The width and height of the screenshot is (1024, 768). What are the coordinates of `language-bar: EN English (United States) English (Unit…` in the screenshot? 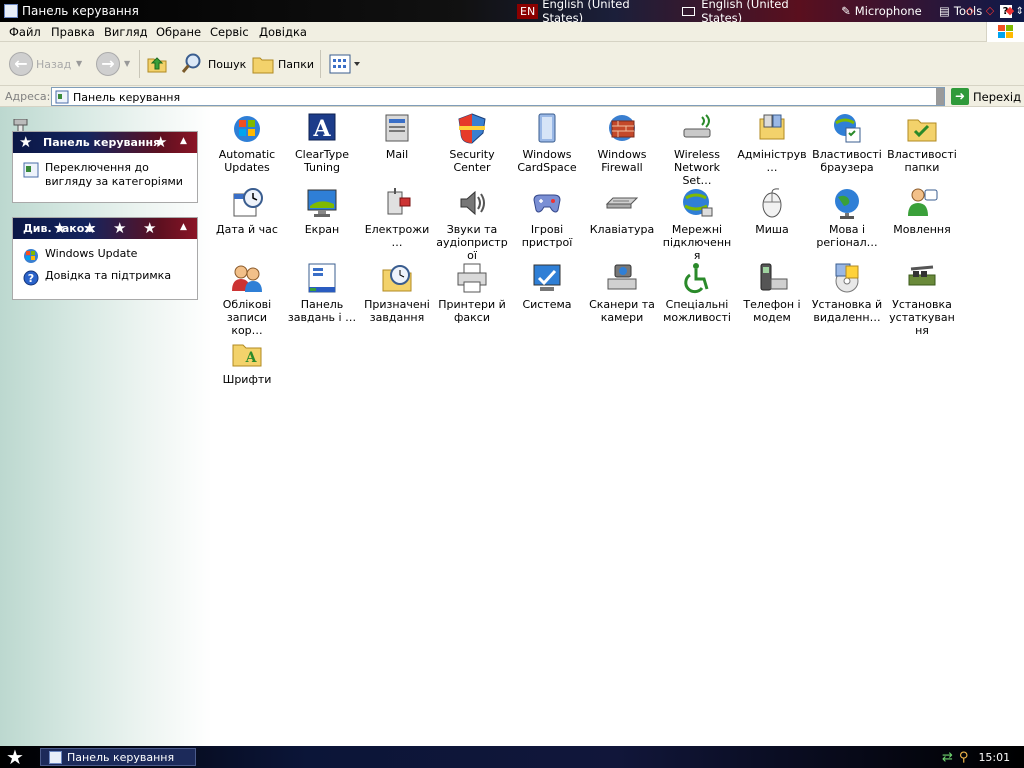 It's located at (770, 12).